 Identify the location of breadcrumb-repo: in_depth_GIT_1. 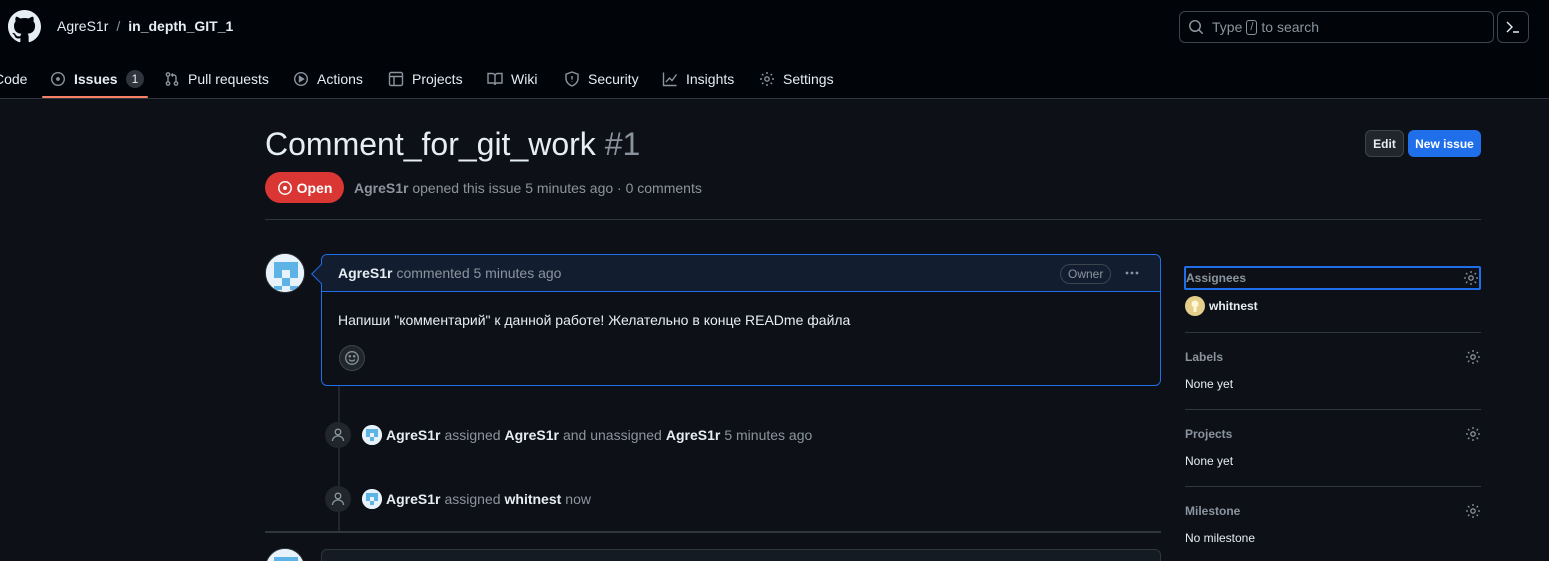
(180, 26).